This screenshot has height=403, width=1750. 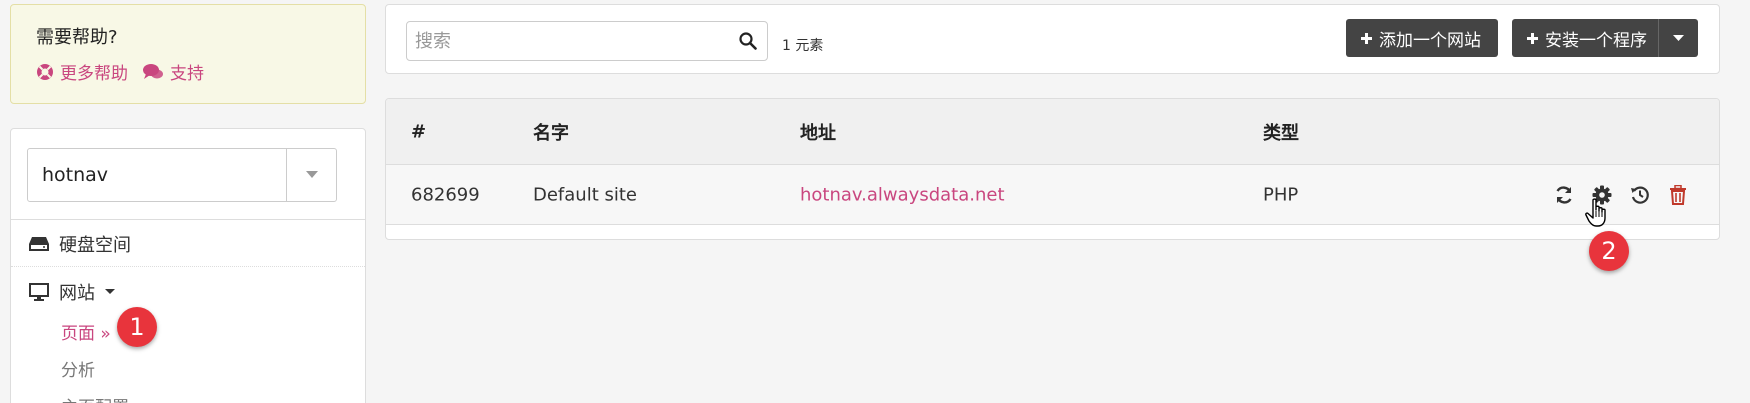 What do you see at coordinates (568, 41) in the screenshot?
I see `search-input` at bounding box center [568, 41].